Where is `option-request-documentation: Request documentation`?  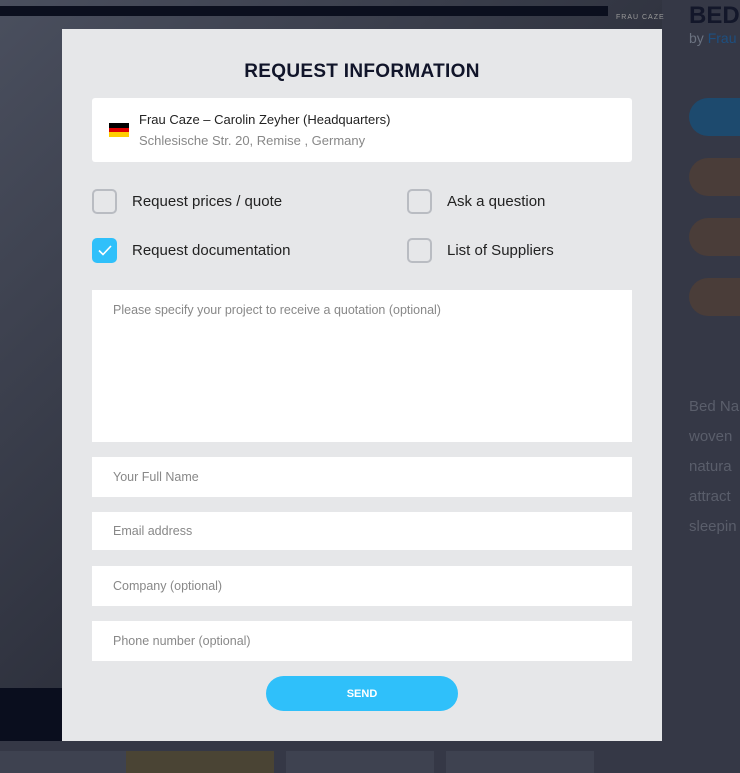
option-request-documentation: Request documentation is located at coordinates (191, 250).